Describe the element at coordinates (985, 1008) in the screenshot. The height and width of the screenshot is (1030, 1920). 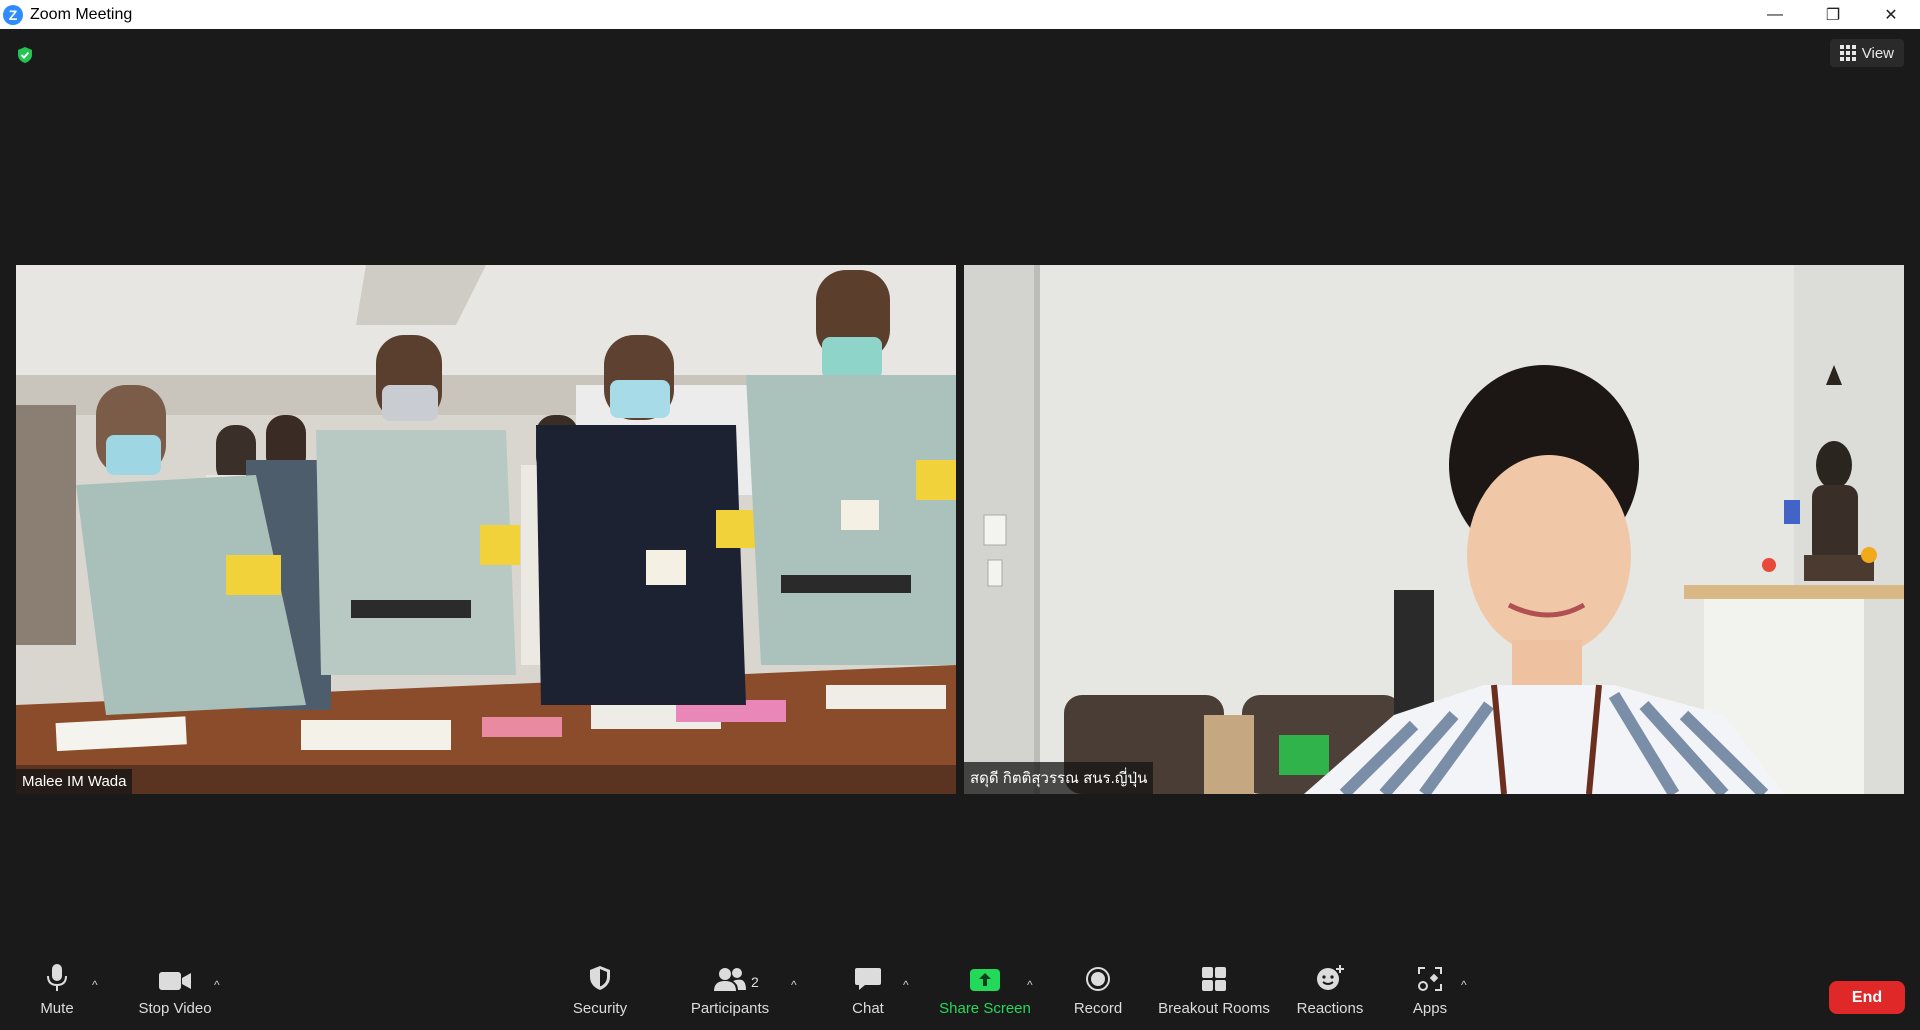
I see `share-screen-label: Share Screen` at that location.